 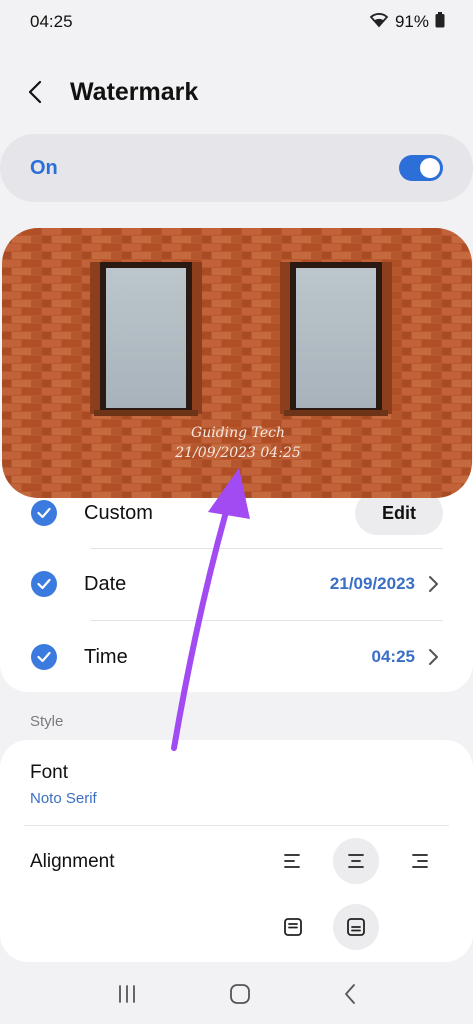 What do you see at coordinates (236, 825) in the screenshot?
I see `divider` at bounding box center [236, 825].